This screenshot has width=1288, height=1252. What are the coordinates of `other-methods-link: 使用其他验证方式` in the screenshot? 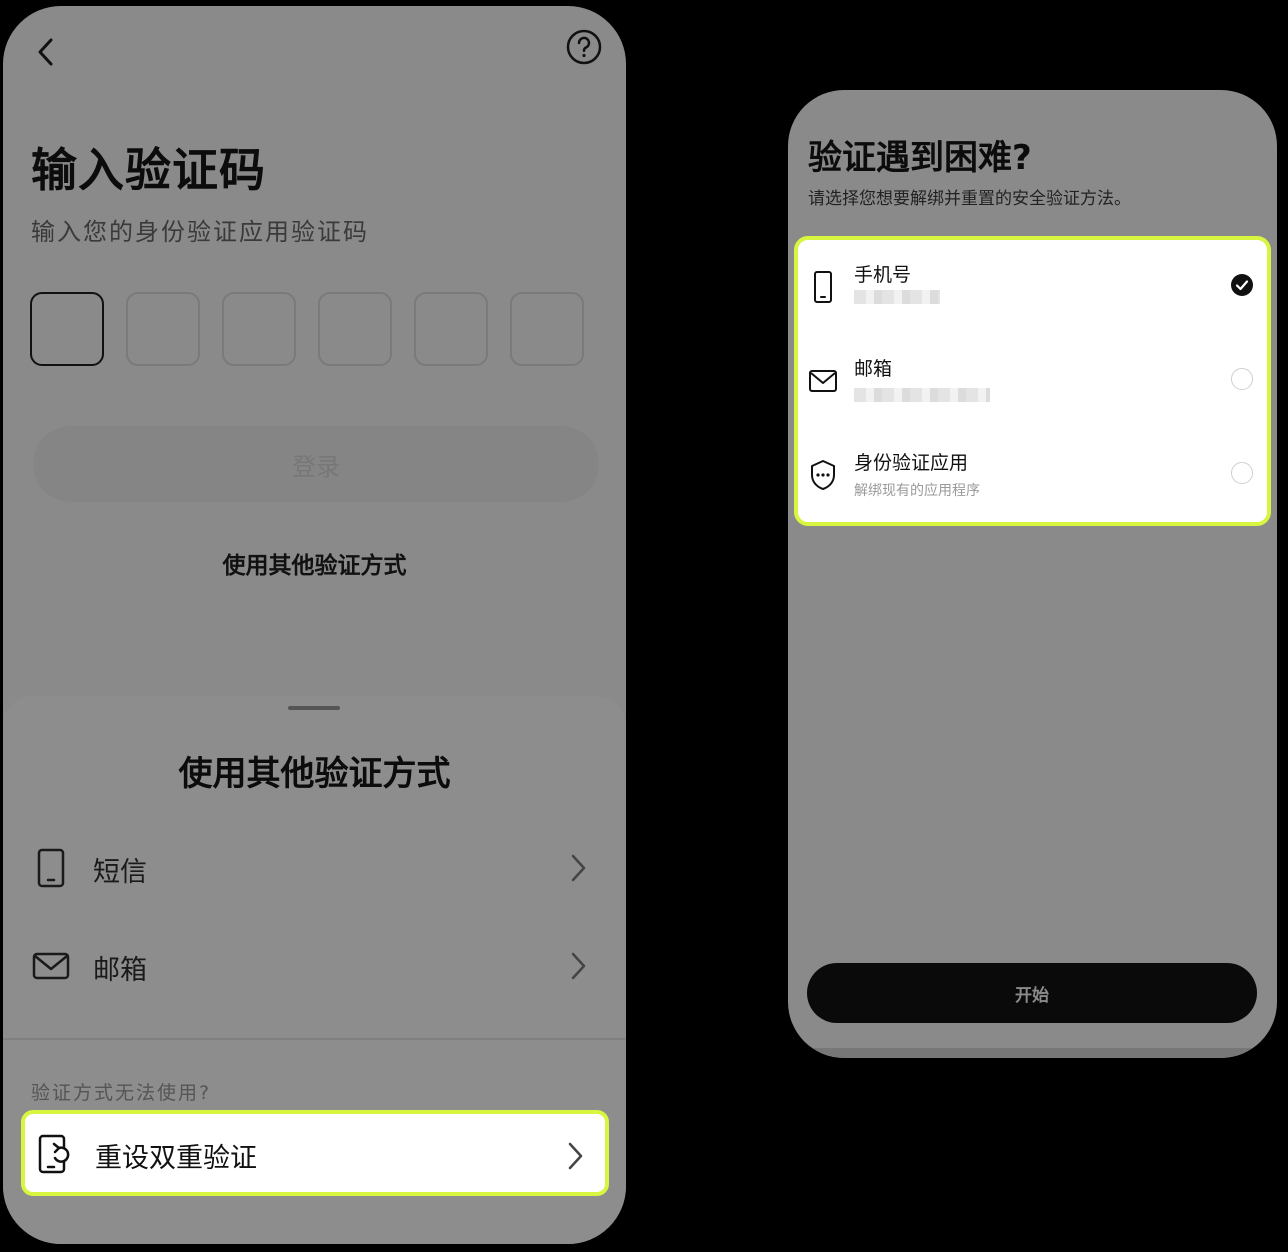 It's located at (314, 563).